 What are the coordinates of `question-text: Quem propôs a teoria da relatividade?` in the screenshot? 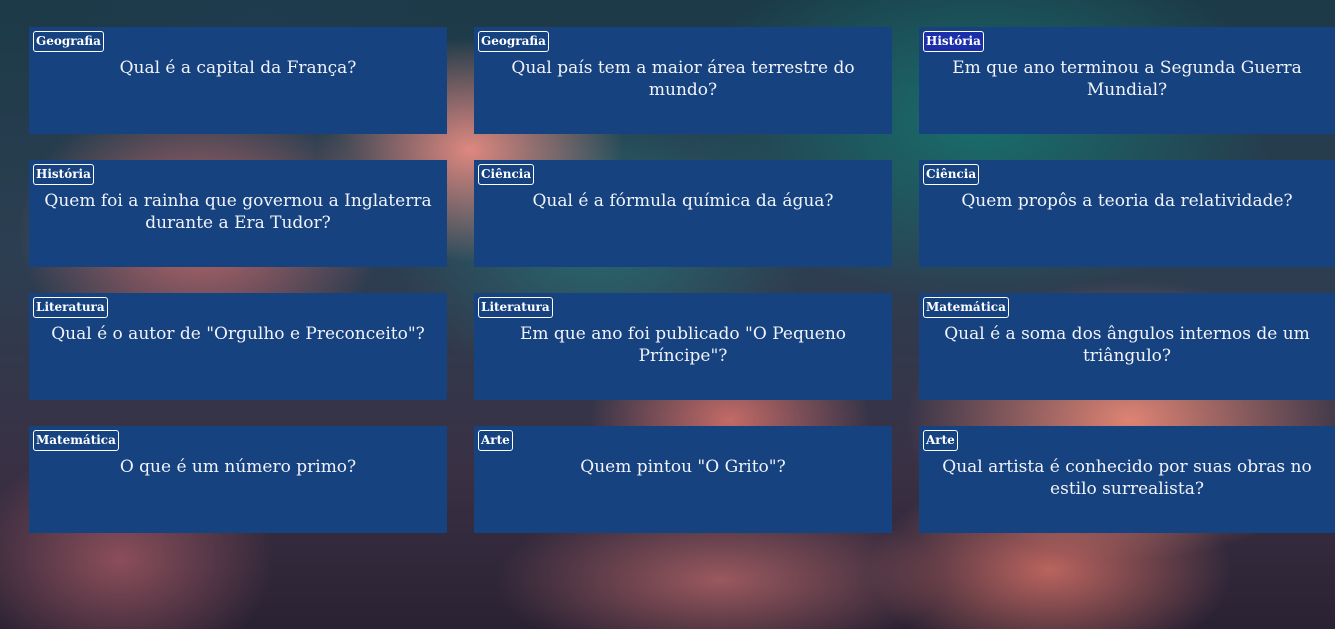 It's located at (1127, 201).